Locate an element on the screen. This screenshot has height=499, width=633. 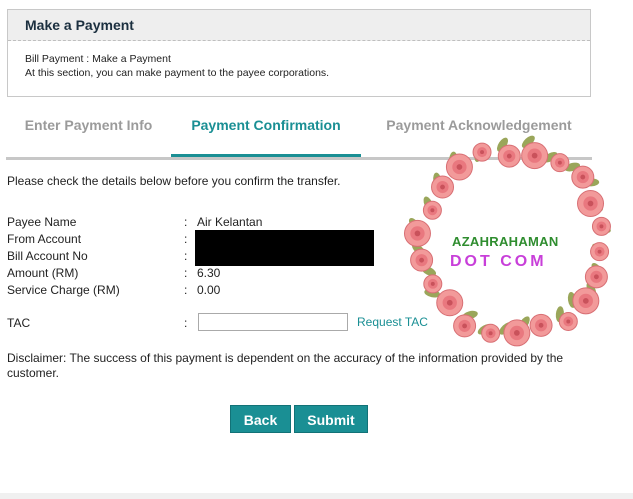
tac-input is located at coordinates (273, 322).